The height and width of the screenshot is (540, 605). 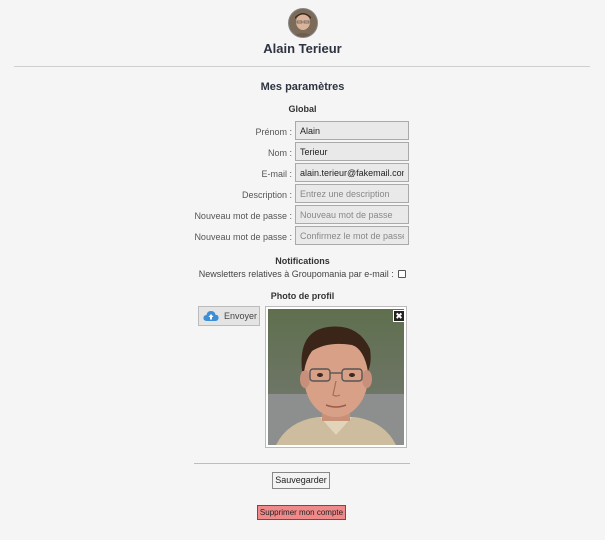 What do you see at coordinates (243, 237) in the screenshot?
I see `confirm-password-label: Nouveau mot de passe :` at bounding box center [243, 237].